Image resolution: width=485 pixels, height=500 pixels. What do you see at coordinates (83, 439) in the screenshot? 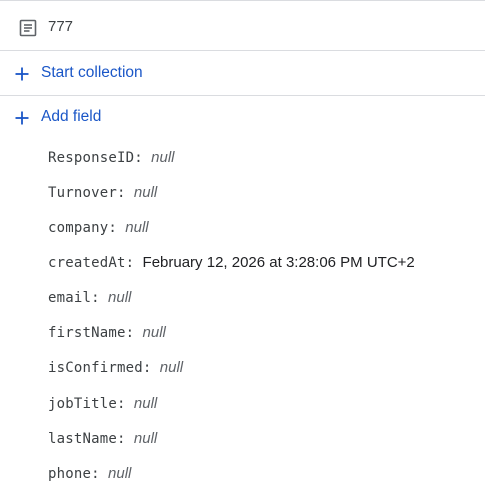
I see `field-key: lastName` at bounding box center [83, 439].